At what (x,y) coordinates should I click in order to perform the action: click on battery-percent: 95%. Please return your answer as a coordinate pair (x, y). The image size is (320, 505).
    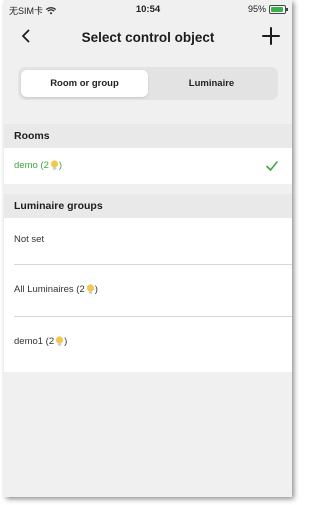
    Looking at the image, I should click on (256, 9).